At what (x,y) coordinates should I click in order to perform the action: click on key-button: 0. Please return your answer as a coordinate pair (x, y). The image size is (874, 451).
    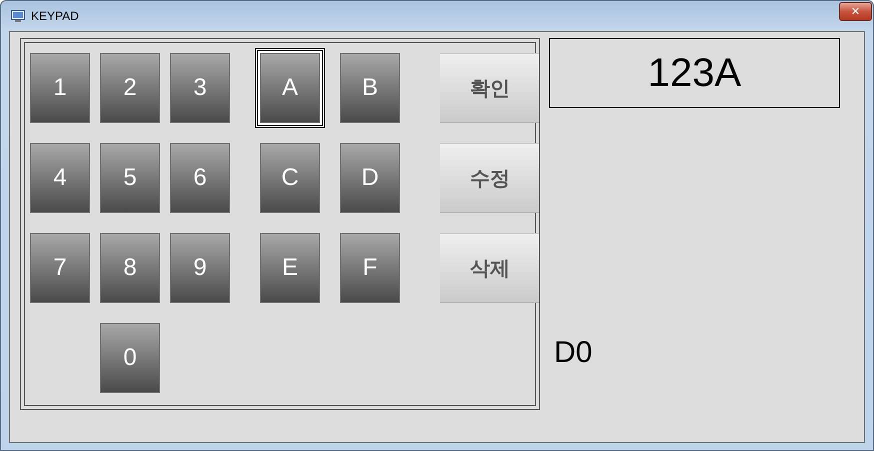
    Looking at the image, I should click on (130, 358).